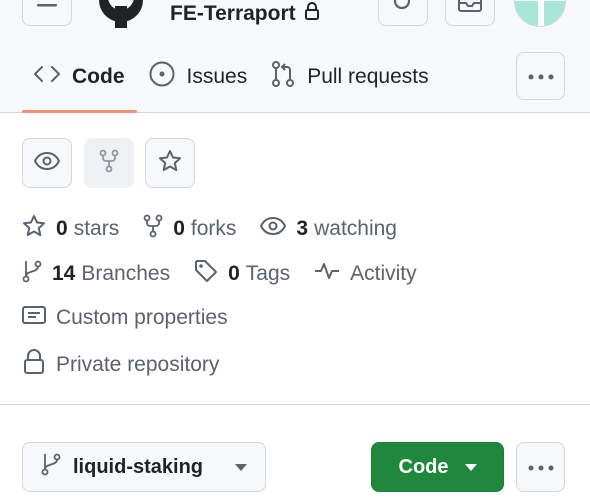  Describe the element at coordinates (283, 77) in the screenshot. I see `git-pull-request-icon` at that location.